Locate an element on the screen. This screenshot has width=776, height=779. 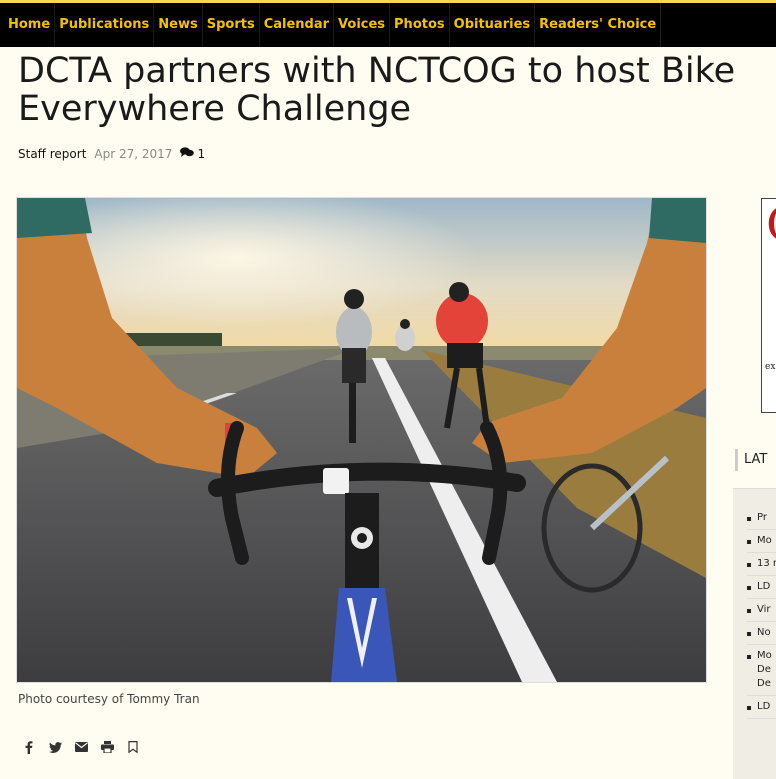
nav-item-readers-choice: Readers' Choice is located at coordinates (598, 25).